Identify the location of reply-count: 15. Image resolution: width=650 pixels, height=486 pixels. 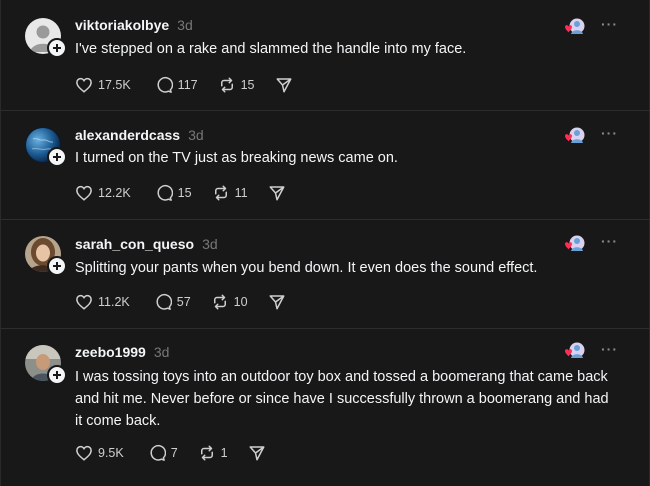
(184, 193).